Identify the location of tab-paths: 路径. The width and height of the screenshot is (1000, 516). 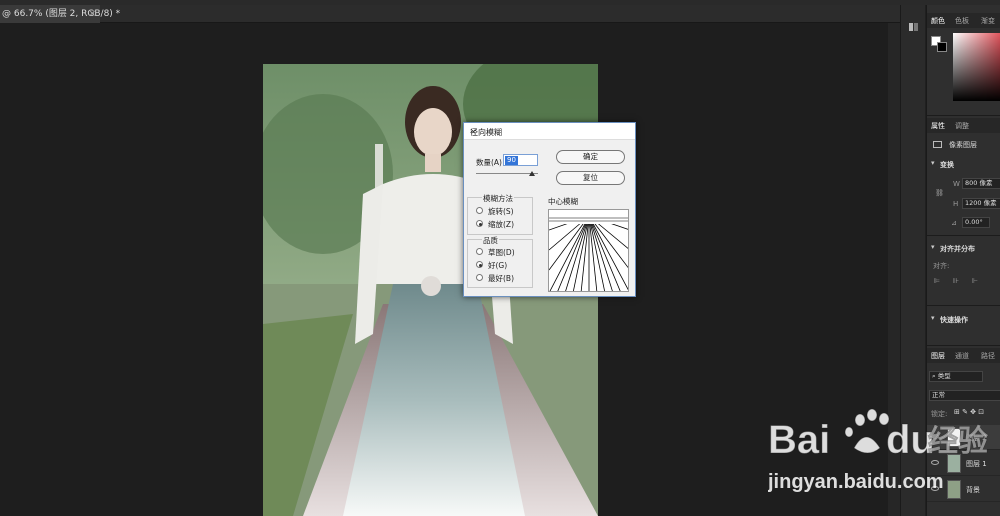
(988, 356).